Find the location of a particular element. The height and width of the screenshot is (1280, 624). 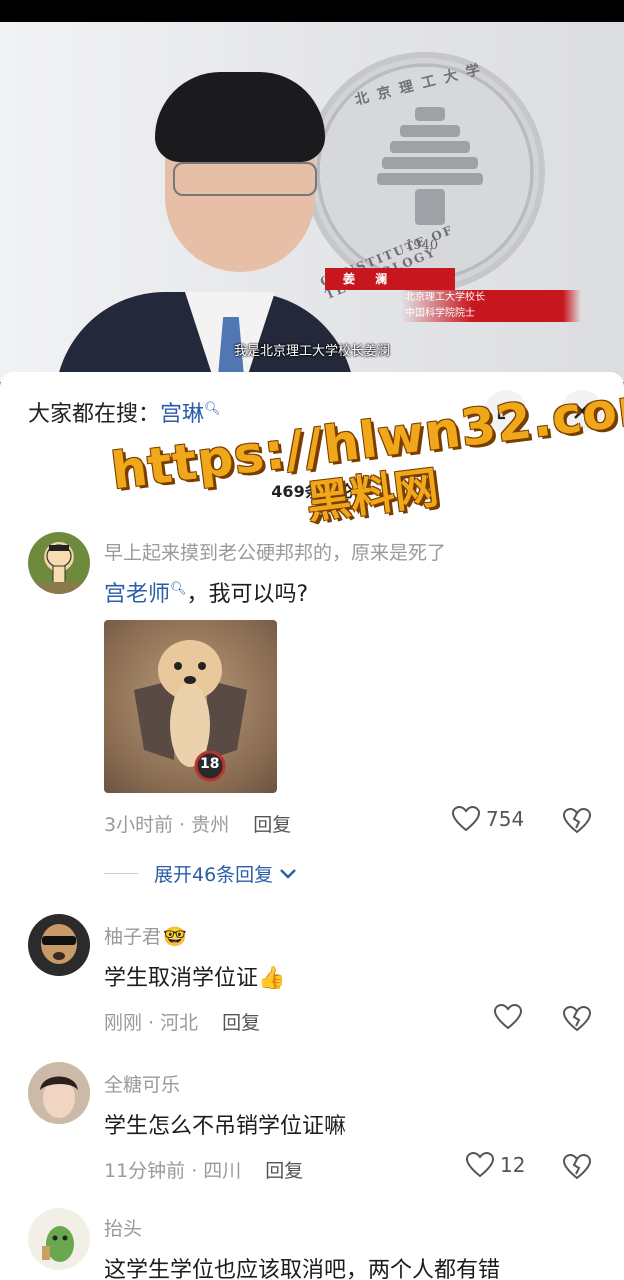

avatar-dog-icon is located at coordinates (59, 944).